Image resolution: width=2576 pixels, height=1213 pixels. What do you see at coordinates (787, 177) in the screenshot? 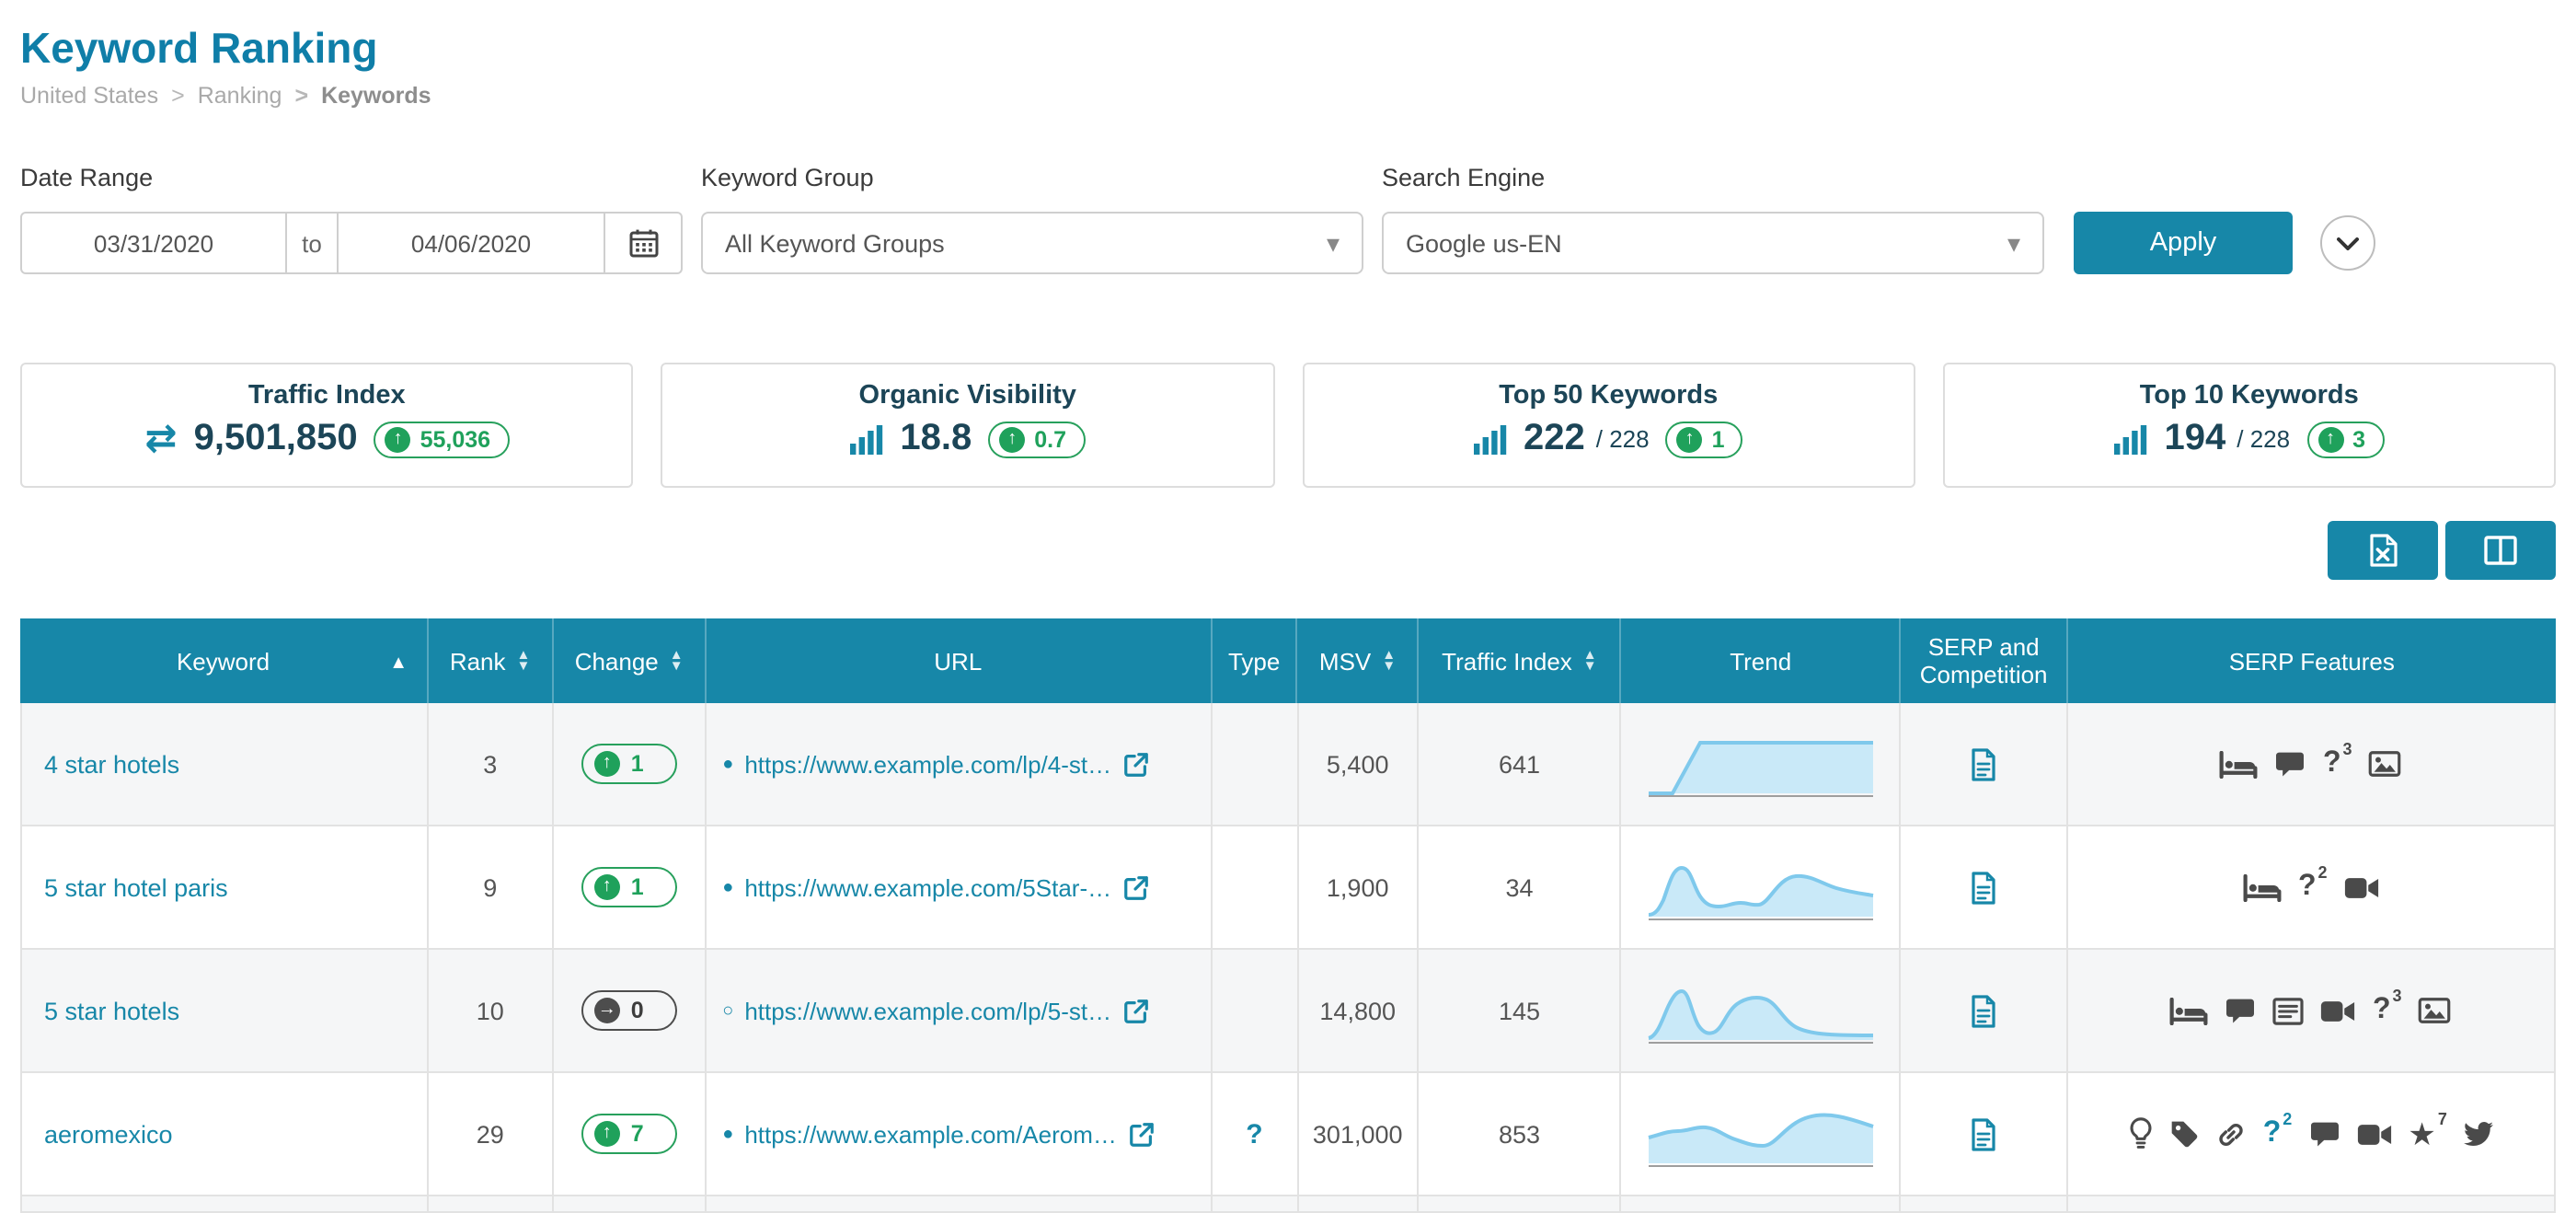
I see `keyword-group-label: Keyword Group` at bounding box center [787, 177].